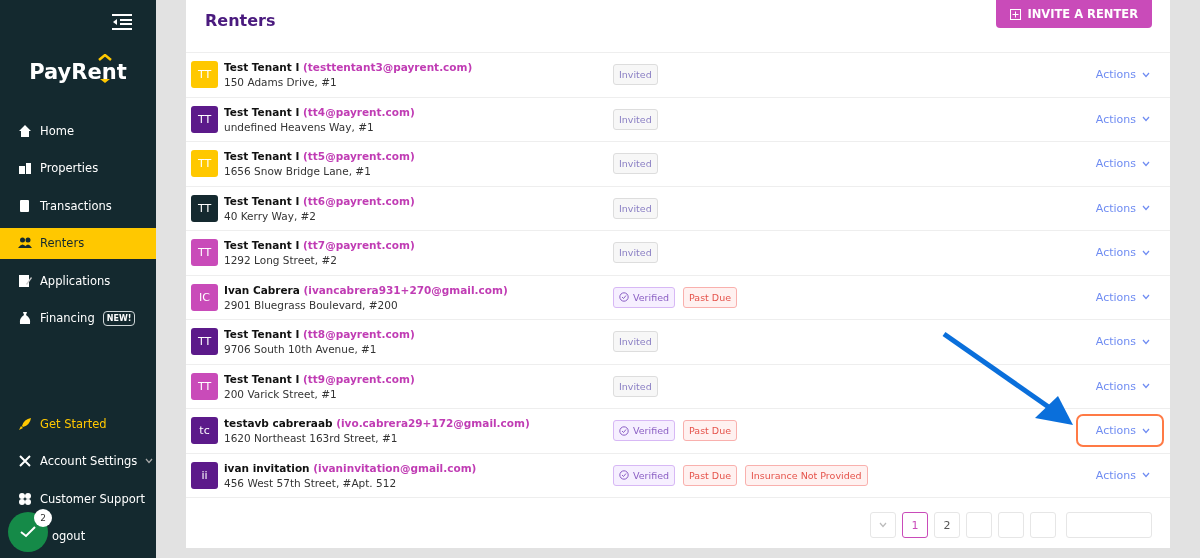 This screenshot has width=1200, height=558. I want to click on people-icon, so click(25, 243).